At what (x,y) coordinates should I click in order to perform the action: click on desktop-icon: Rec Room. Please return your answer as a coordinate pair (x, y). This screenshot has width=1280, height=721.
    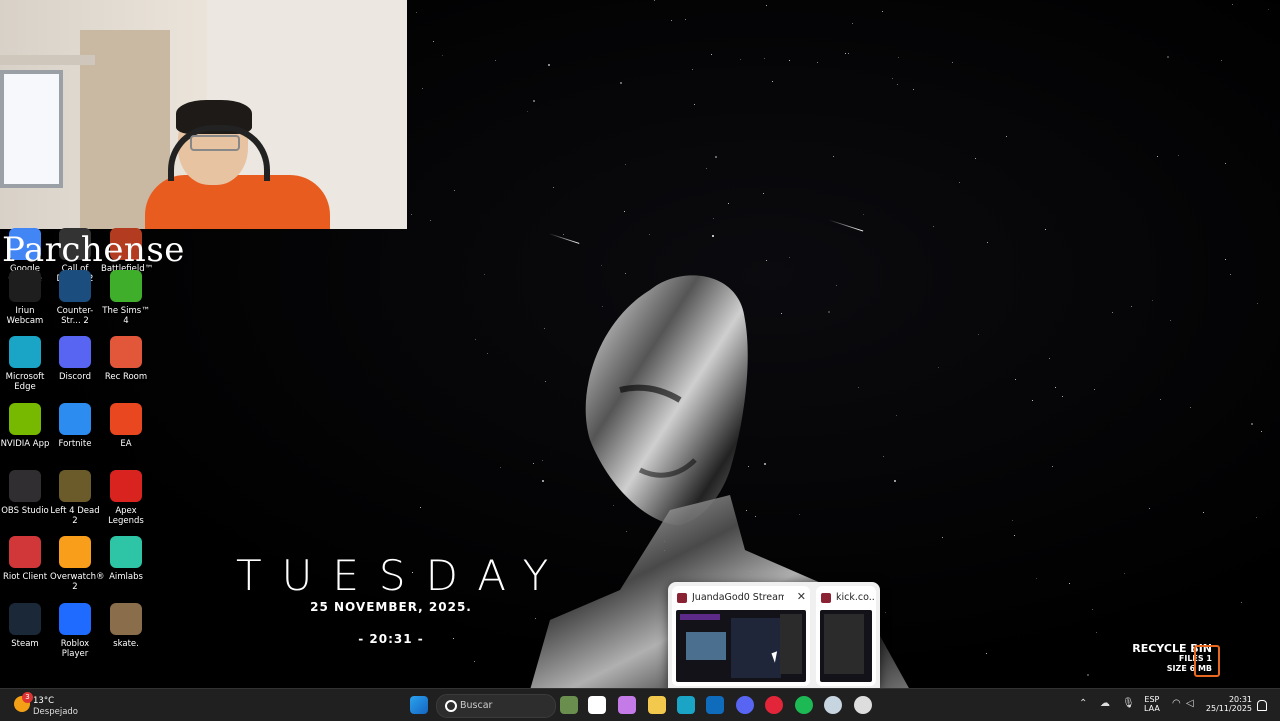
    Looking at the image, I should click on (126, 359).